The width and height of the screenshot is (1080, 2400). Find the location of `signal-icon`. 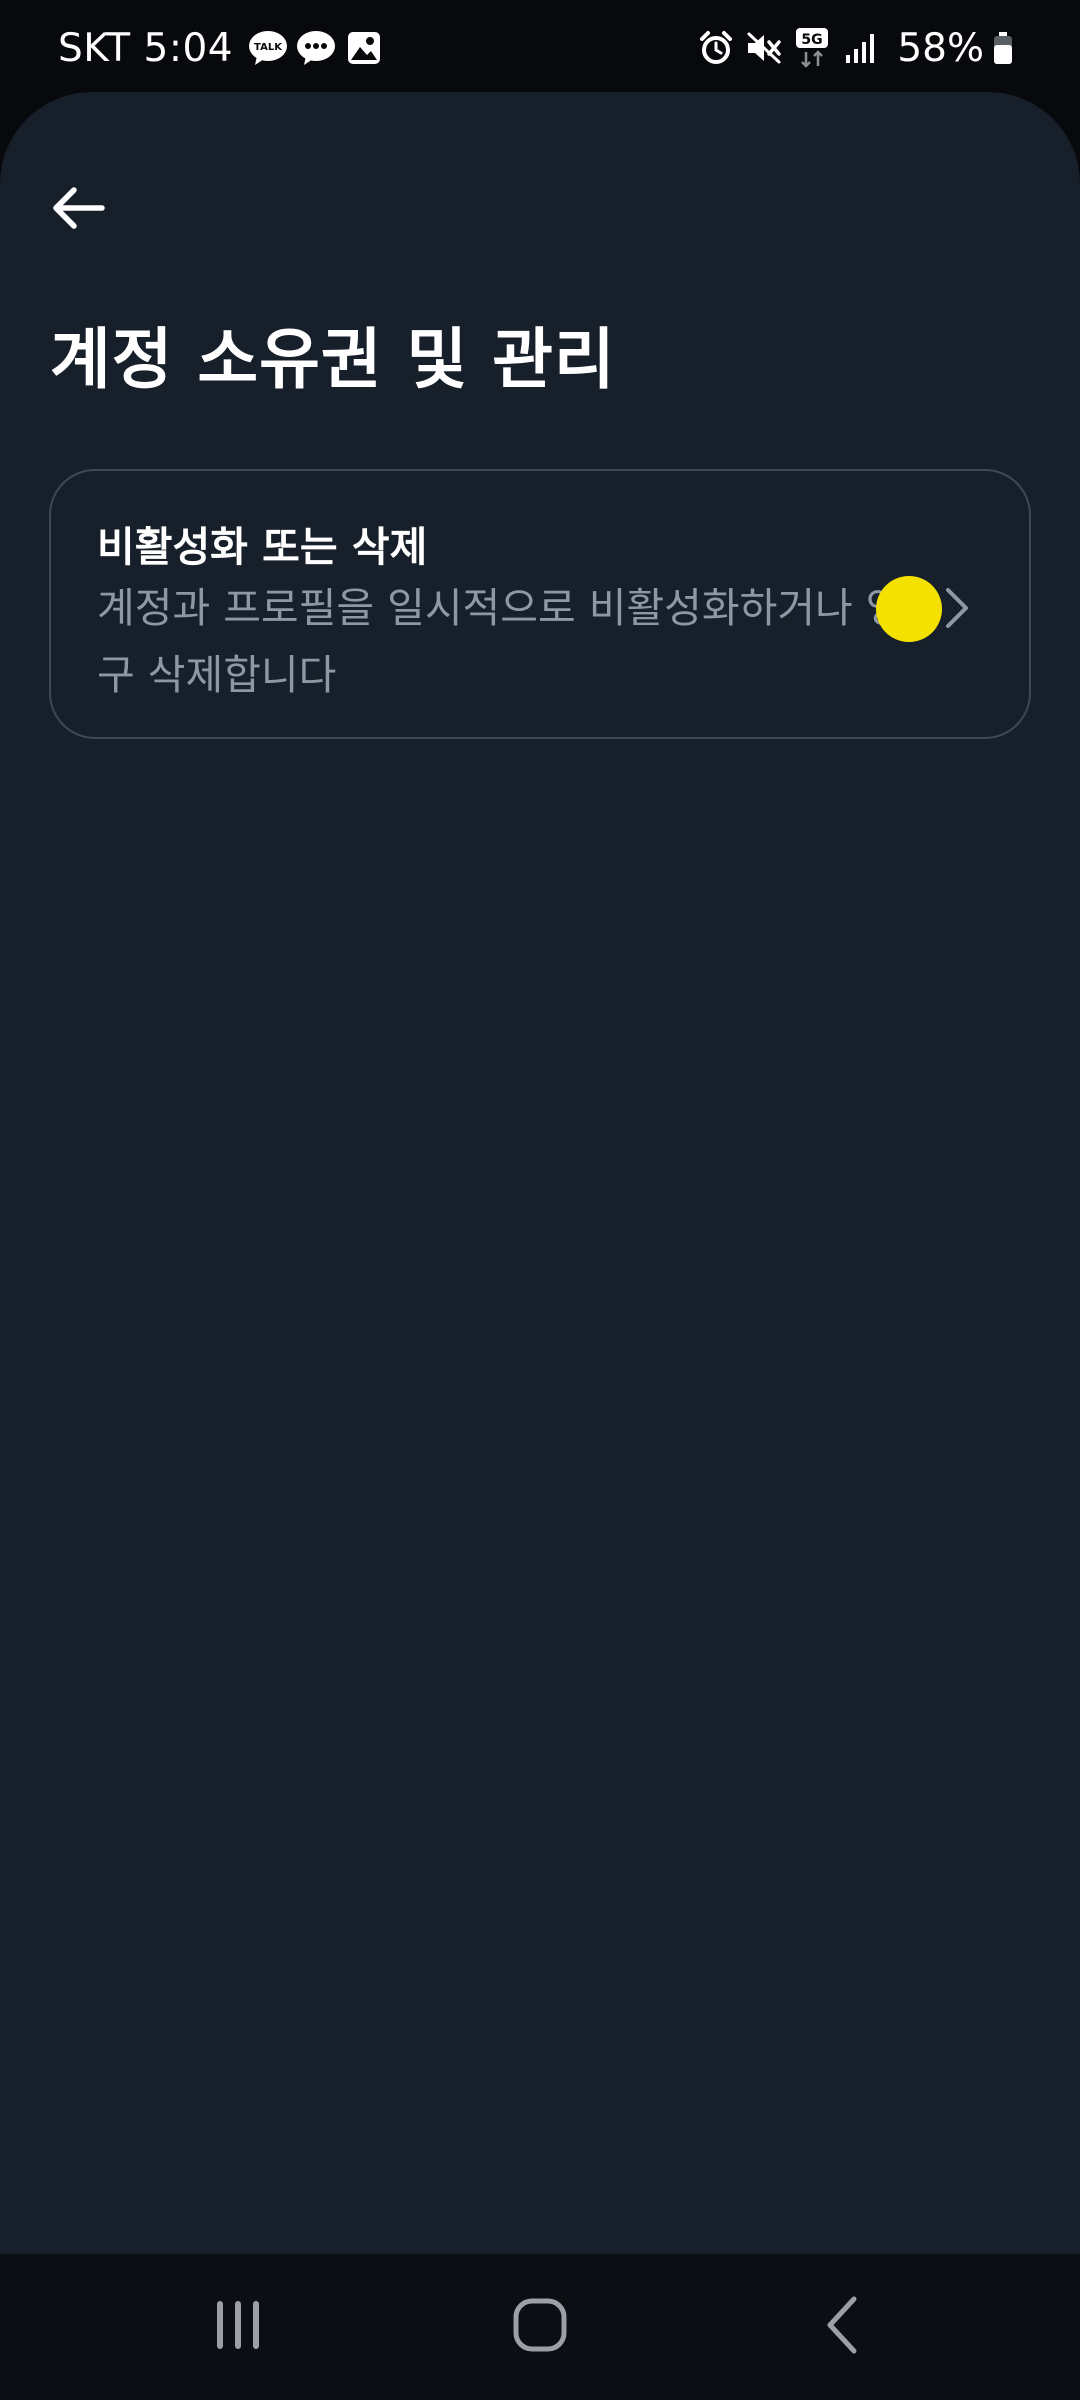

signal-icon is located at coordinates (860, 48).